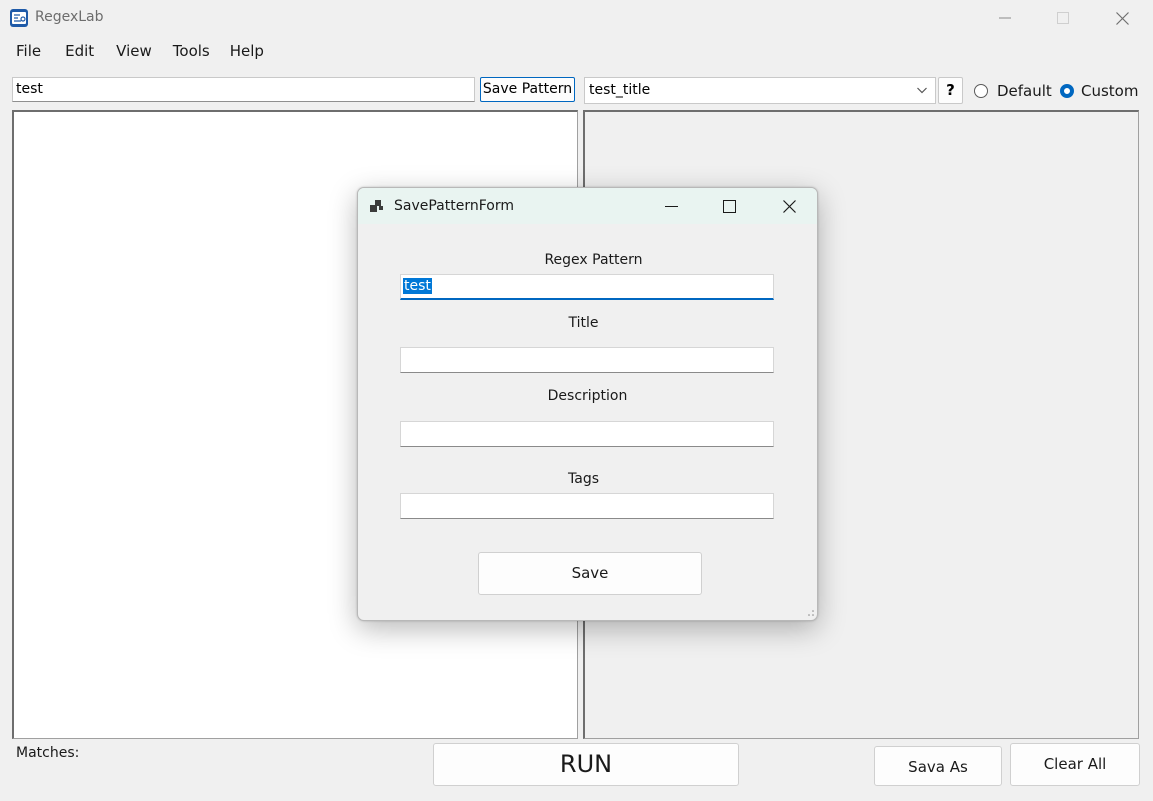 This screenshot has width=1153, height=801. I want to click on dialog-title-input, so click(587, 360).